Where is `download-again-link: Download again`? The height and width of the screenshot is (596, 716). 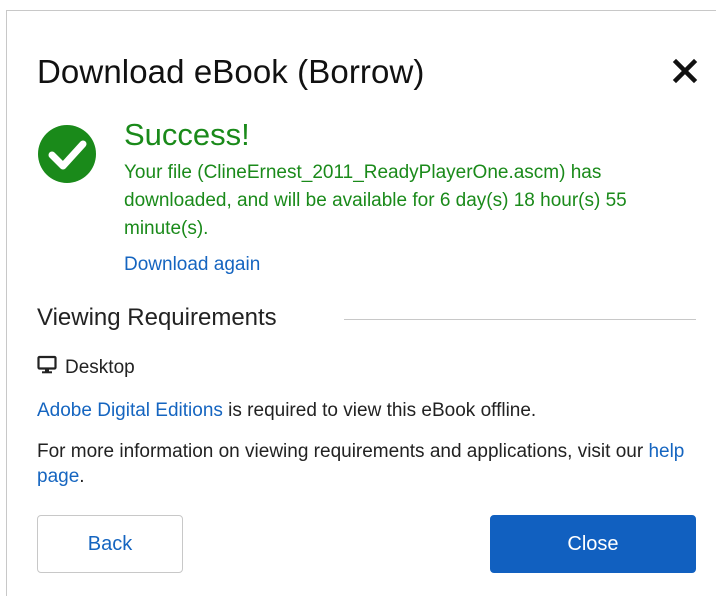
download-again-link: Download again is located at coordinates (192, 265).